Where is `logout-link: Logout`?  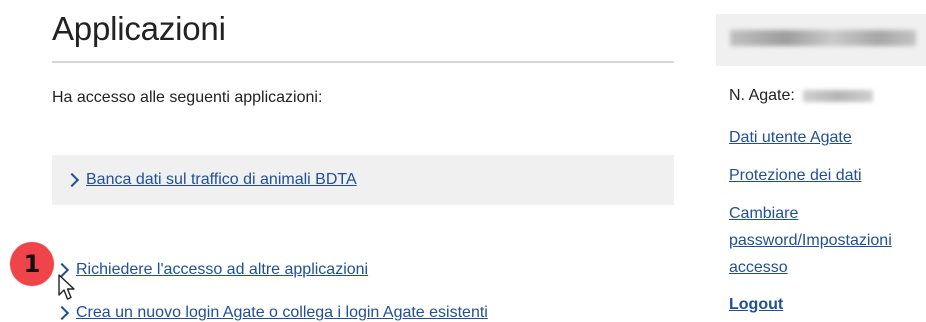 logout-link: Logout is located at coordinates (756, 305).